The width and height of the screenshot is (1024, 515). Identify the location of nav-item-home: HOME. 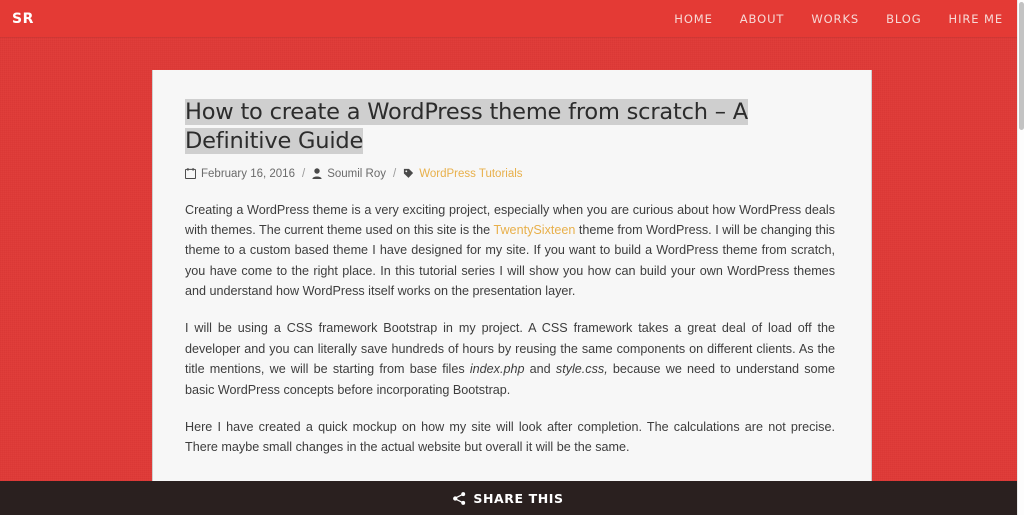
(693, 19).